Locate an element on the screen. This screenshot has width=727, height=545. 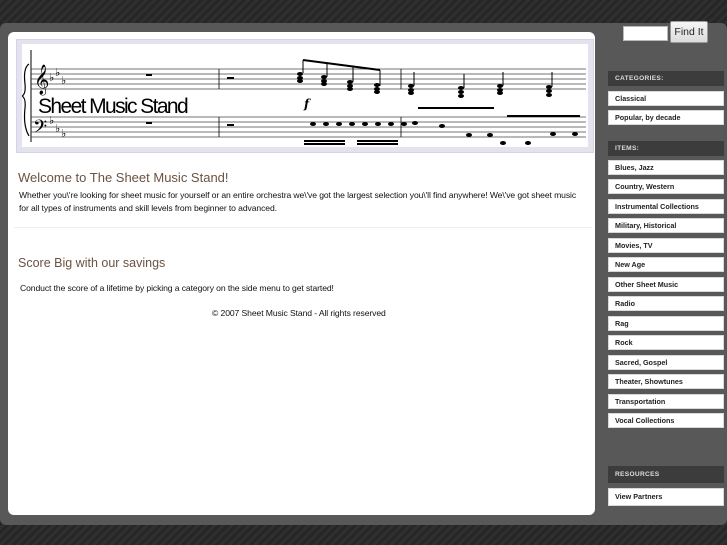
sidebar-item-sacred-gospel: Sacred, Gospel is located at coordinates (666, 362).